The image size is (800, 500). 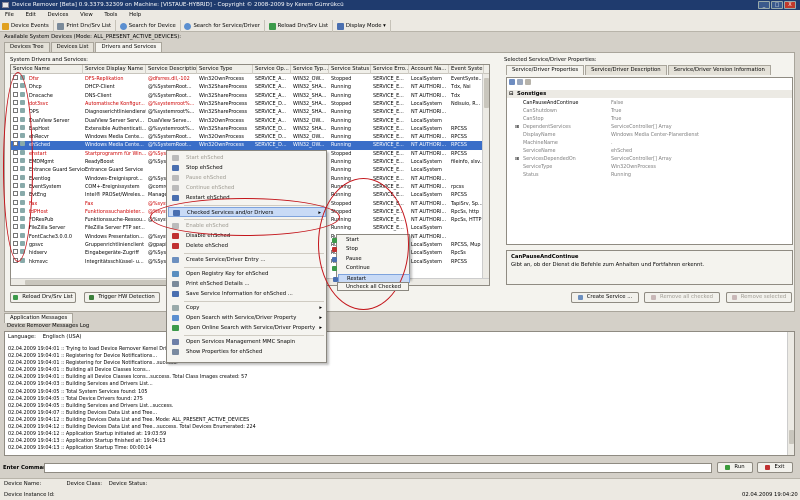 I want to click on print-list-button: Print Drv/Srv List, so click(x=86, y=26).